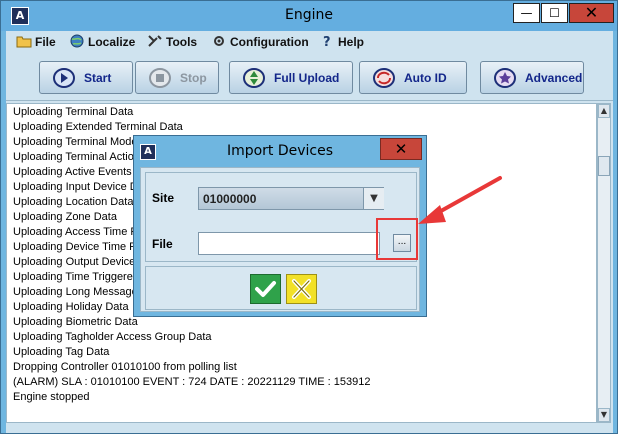 Image resolution: width=618 pixels, height=434 pixels. I want to click on full-upload-button: Full Upload, so click(291, 77).